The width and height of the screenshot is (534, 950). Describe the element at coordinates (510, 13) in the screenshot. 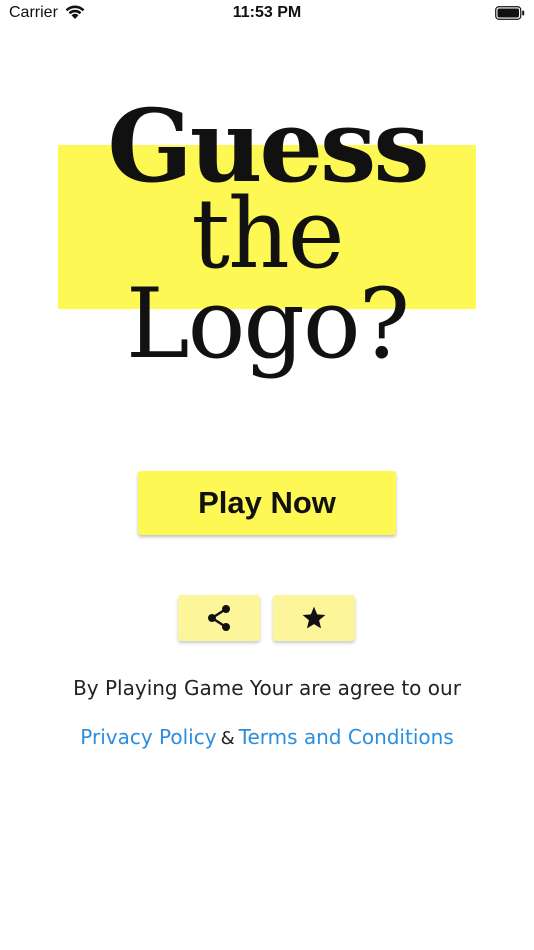

I see `battery-icon` at that location.